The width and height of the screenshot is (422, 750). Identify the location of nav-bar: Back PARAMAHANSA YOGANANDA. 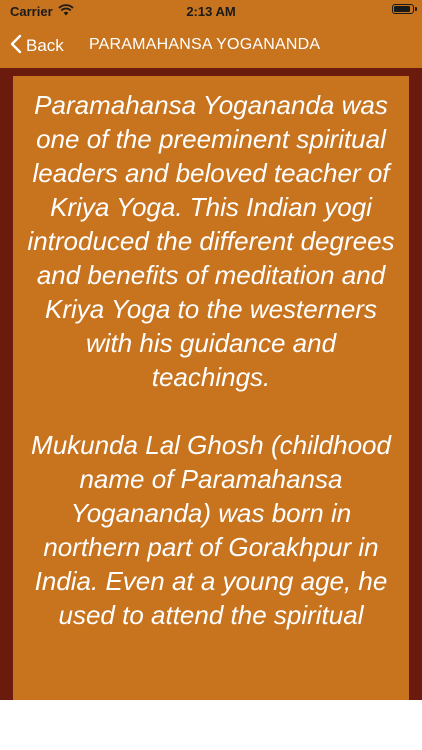
(211, 46).